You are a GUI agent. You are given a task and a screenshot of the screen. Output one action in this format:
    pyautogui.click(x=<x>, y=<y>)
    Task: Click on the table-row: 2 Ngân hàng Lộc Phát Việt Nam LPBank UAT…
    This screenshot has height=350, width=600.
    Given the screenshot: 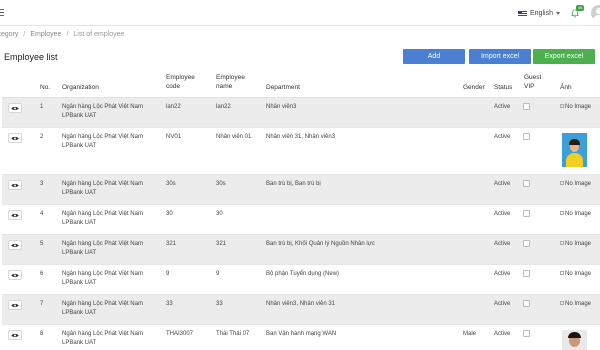 What is the action you would take?
    pyautogui.click(x=301, y=151)
    